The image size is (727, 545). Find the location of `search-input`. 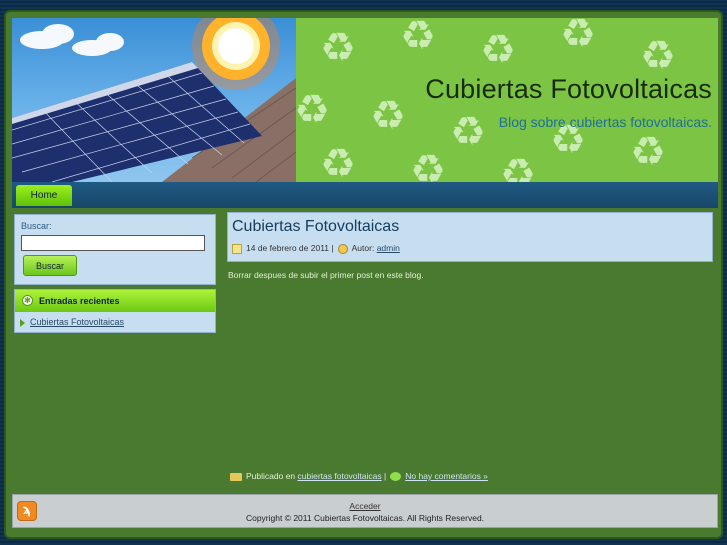

search-input is located at coordinates (113, 243).